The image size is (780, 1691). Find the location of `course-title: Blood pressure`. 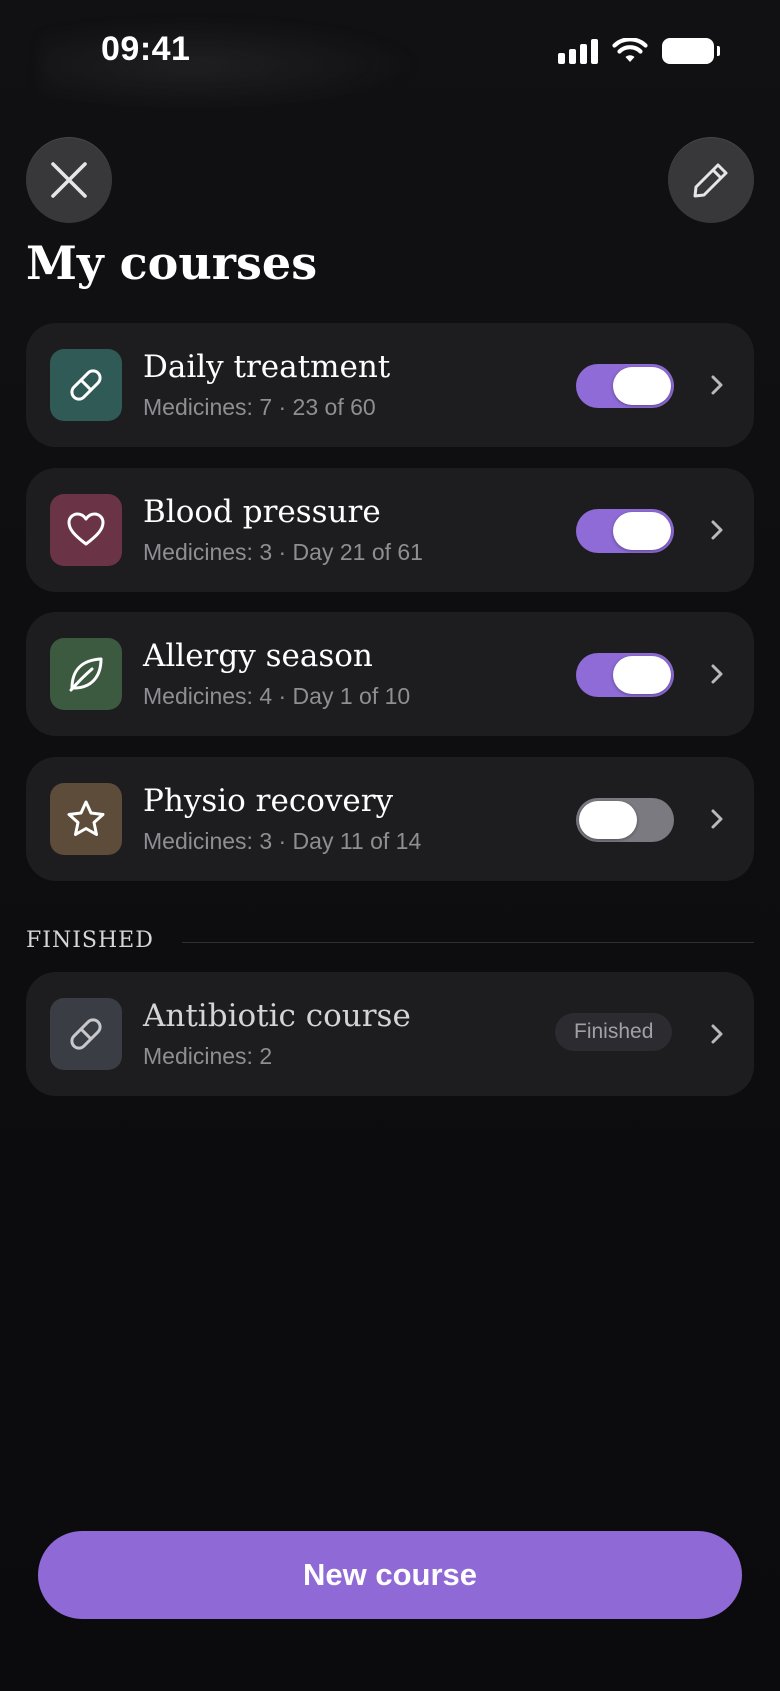

course-title: Blood pressure is located at coordinates (262, 512).